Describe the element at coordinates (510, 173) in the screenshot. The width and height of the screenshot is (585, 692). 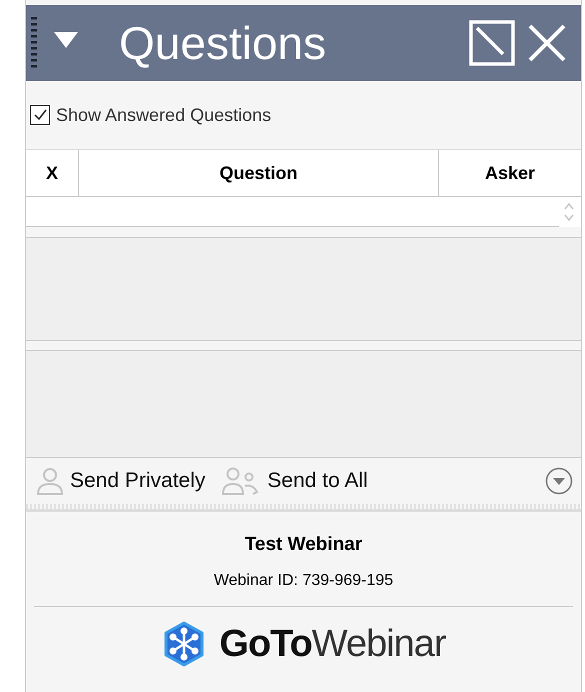
I see `column-header: Asker` at that location.